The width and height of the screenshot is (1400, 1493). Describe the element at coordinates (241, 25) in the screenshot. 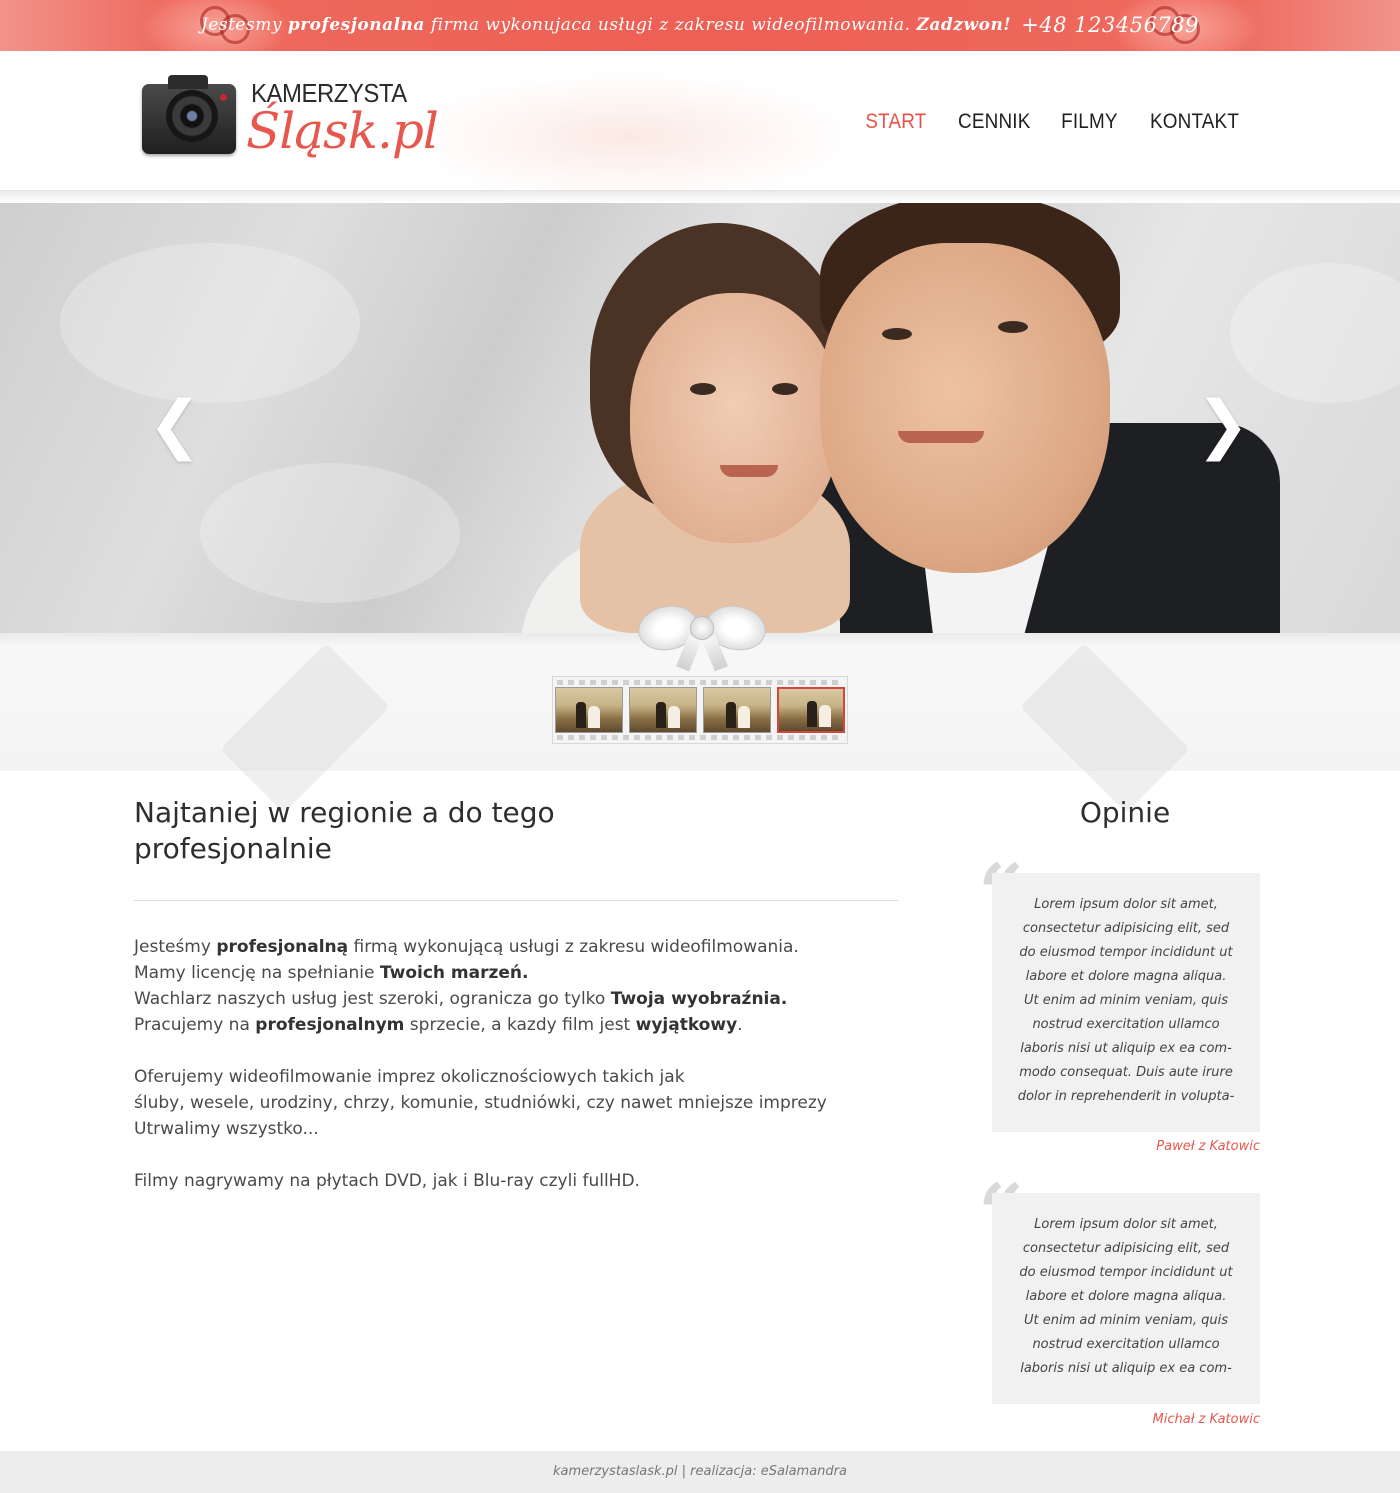

I see `topbar-text: Jestesmy` at that location.